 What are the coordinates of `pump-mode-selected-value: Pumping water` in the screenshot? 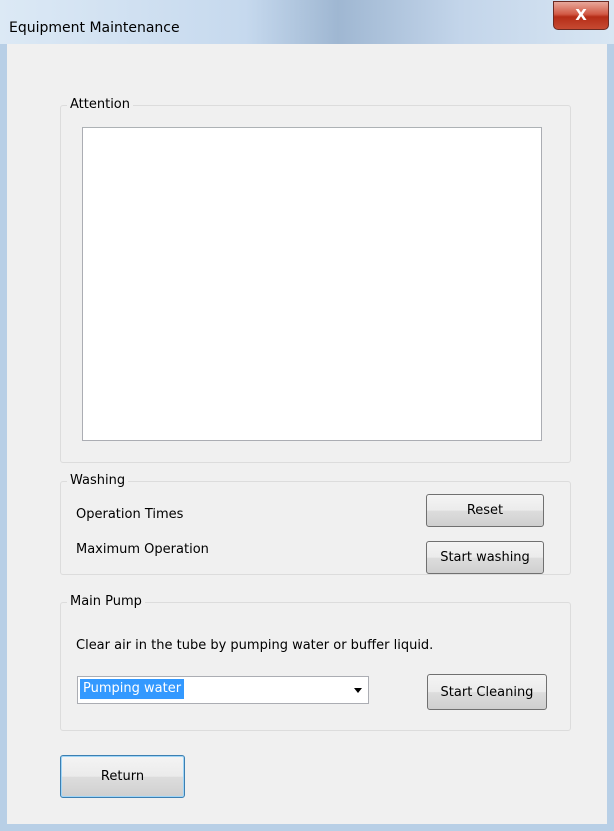 It's located at (132, 689).